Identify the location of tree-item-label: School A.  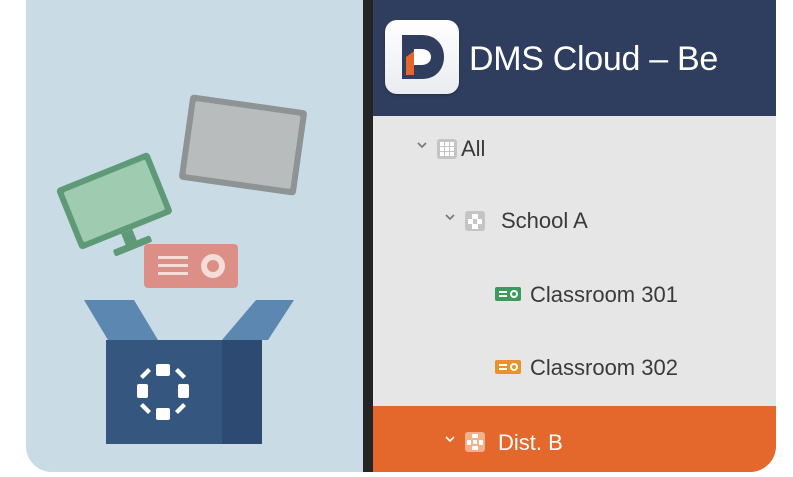
(544, 220).